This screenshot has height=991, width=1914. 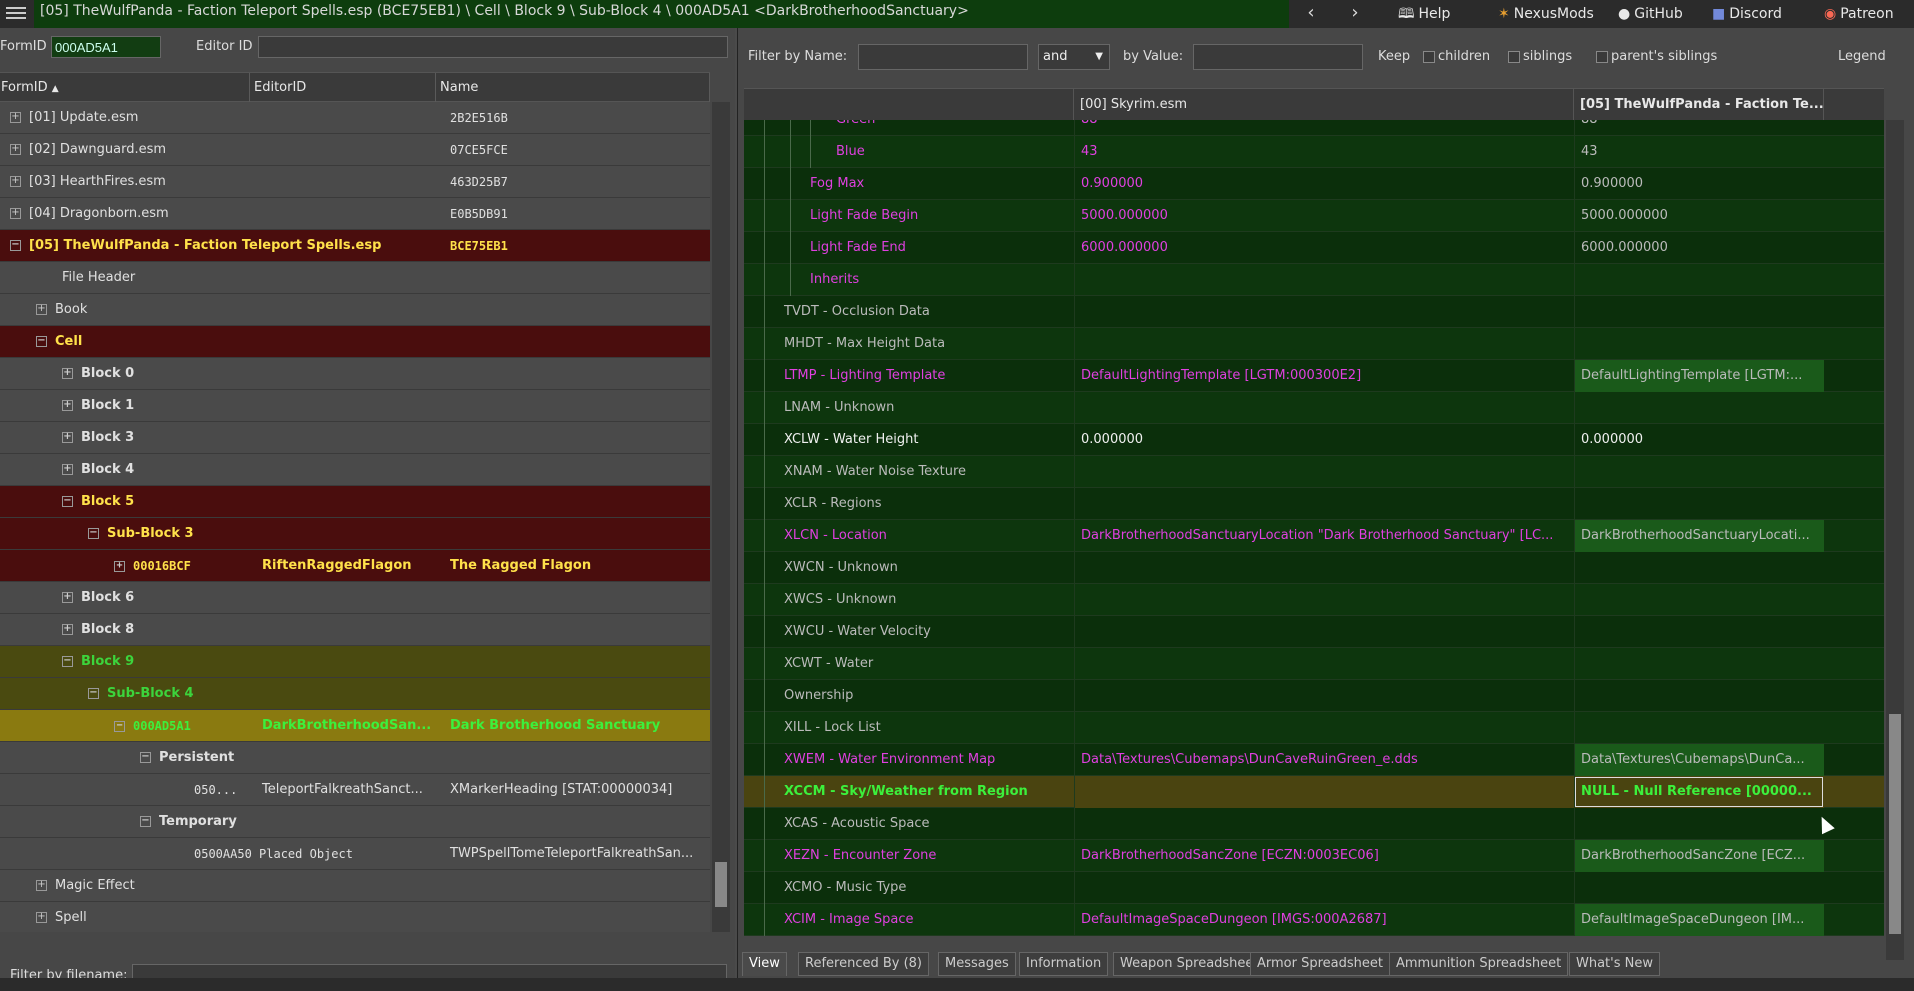 I want to click on record-row: Green8888, so click(x=1314, y=128).